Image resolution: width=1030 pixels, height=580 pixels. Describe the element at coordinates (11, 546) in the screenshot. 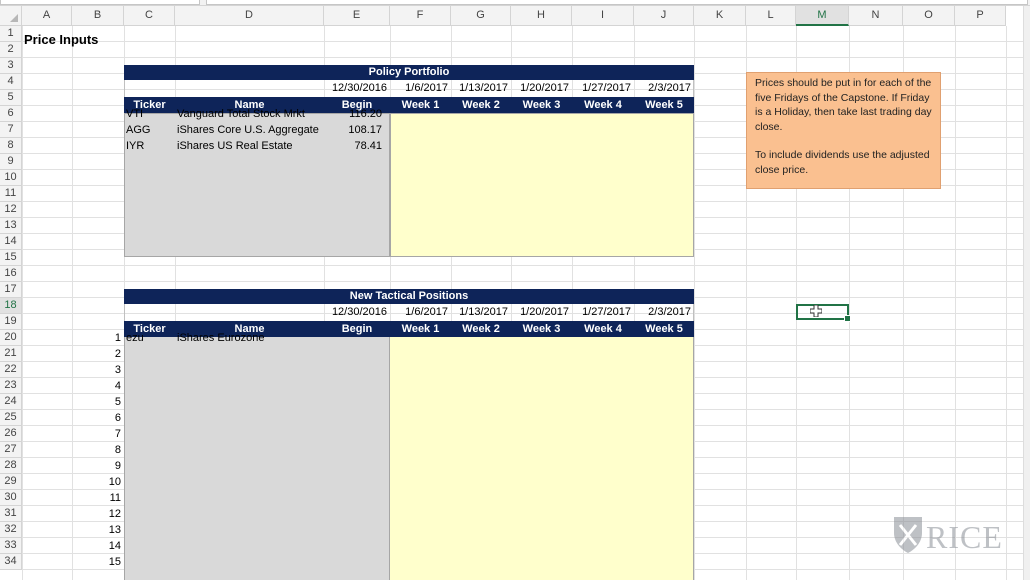

I see `row-header-33: 33` at that location.